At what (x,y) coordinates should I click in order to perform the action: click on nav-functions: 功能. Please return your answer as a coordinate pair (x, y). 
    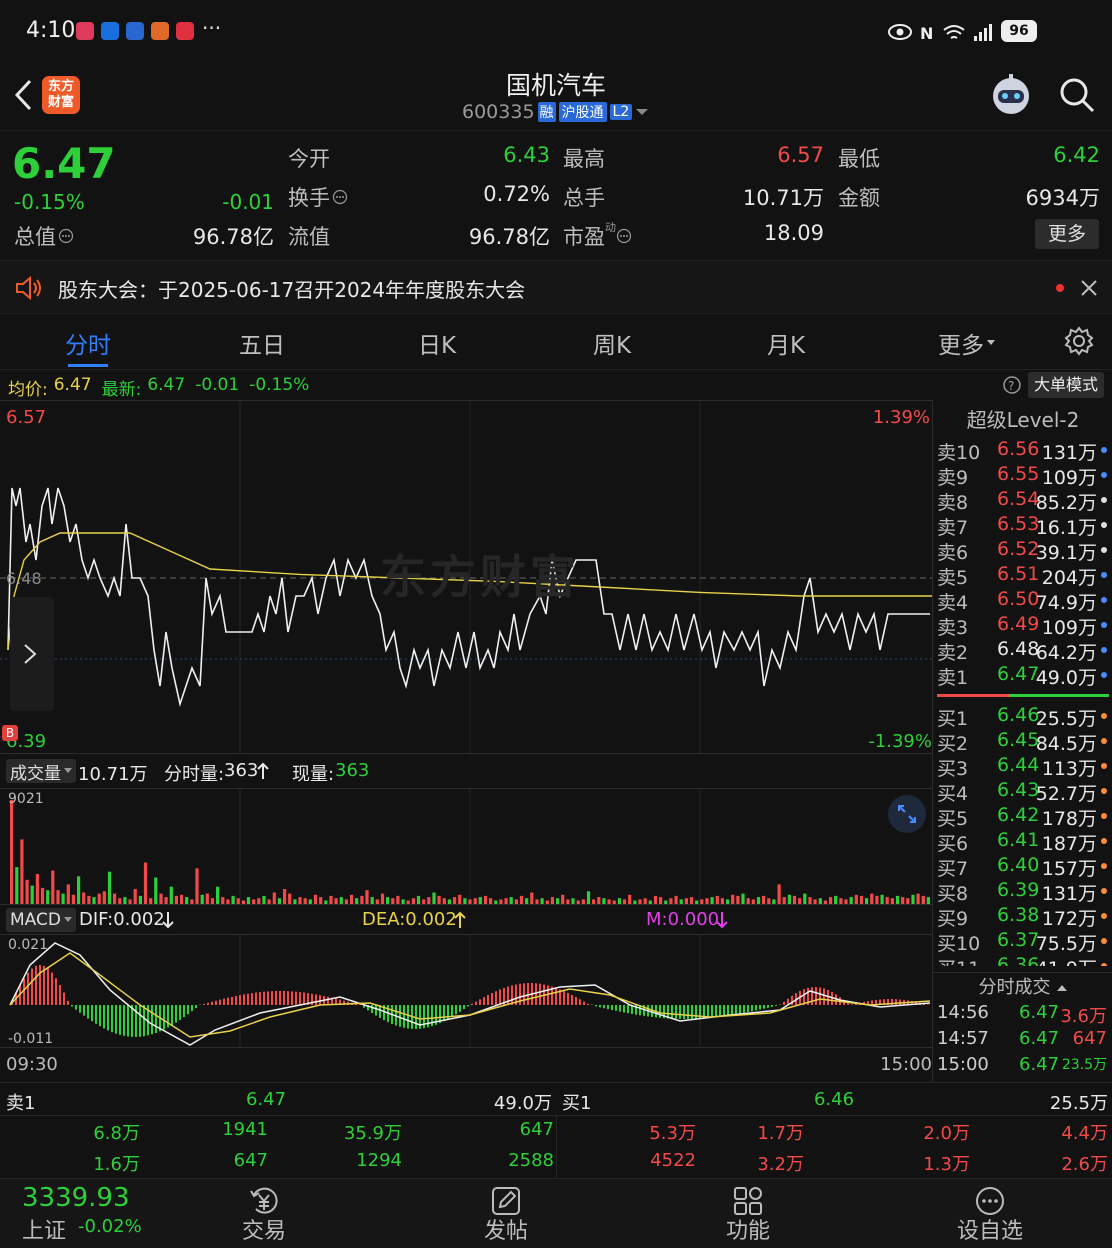
    Looking at the image, I should click on (748, 1213).